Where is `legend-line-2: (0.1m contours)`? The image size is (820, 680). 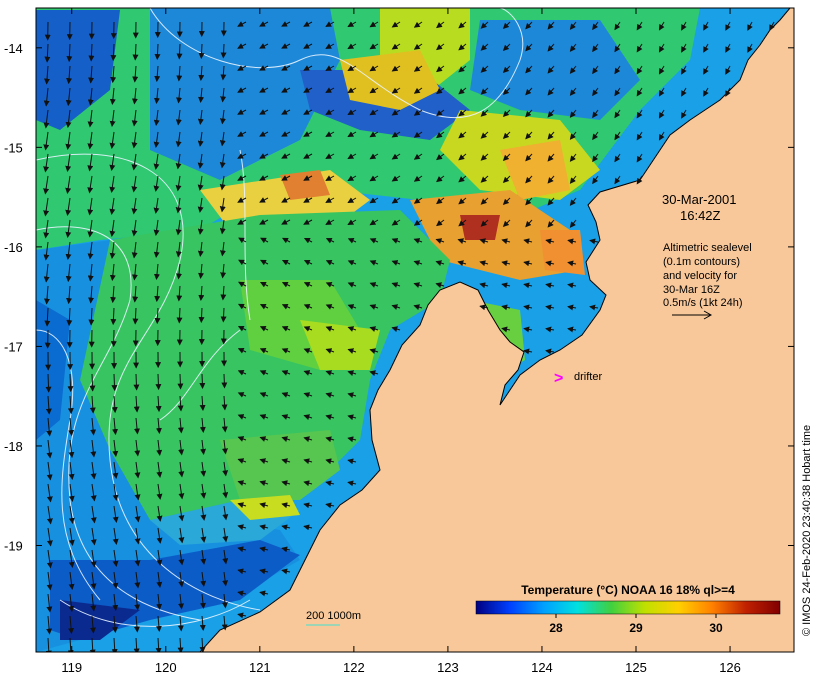 legend-line-2: (0.1m contours) is located at coordinates (701, 262).